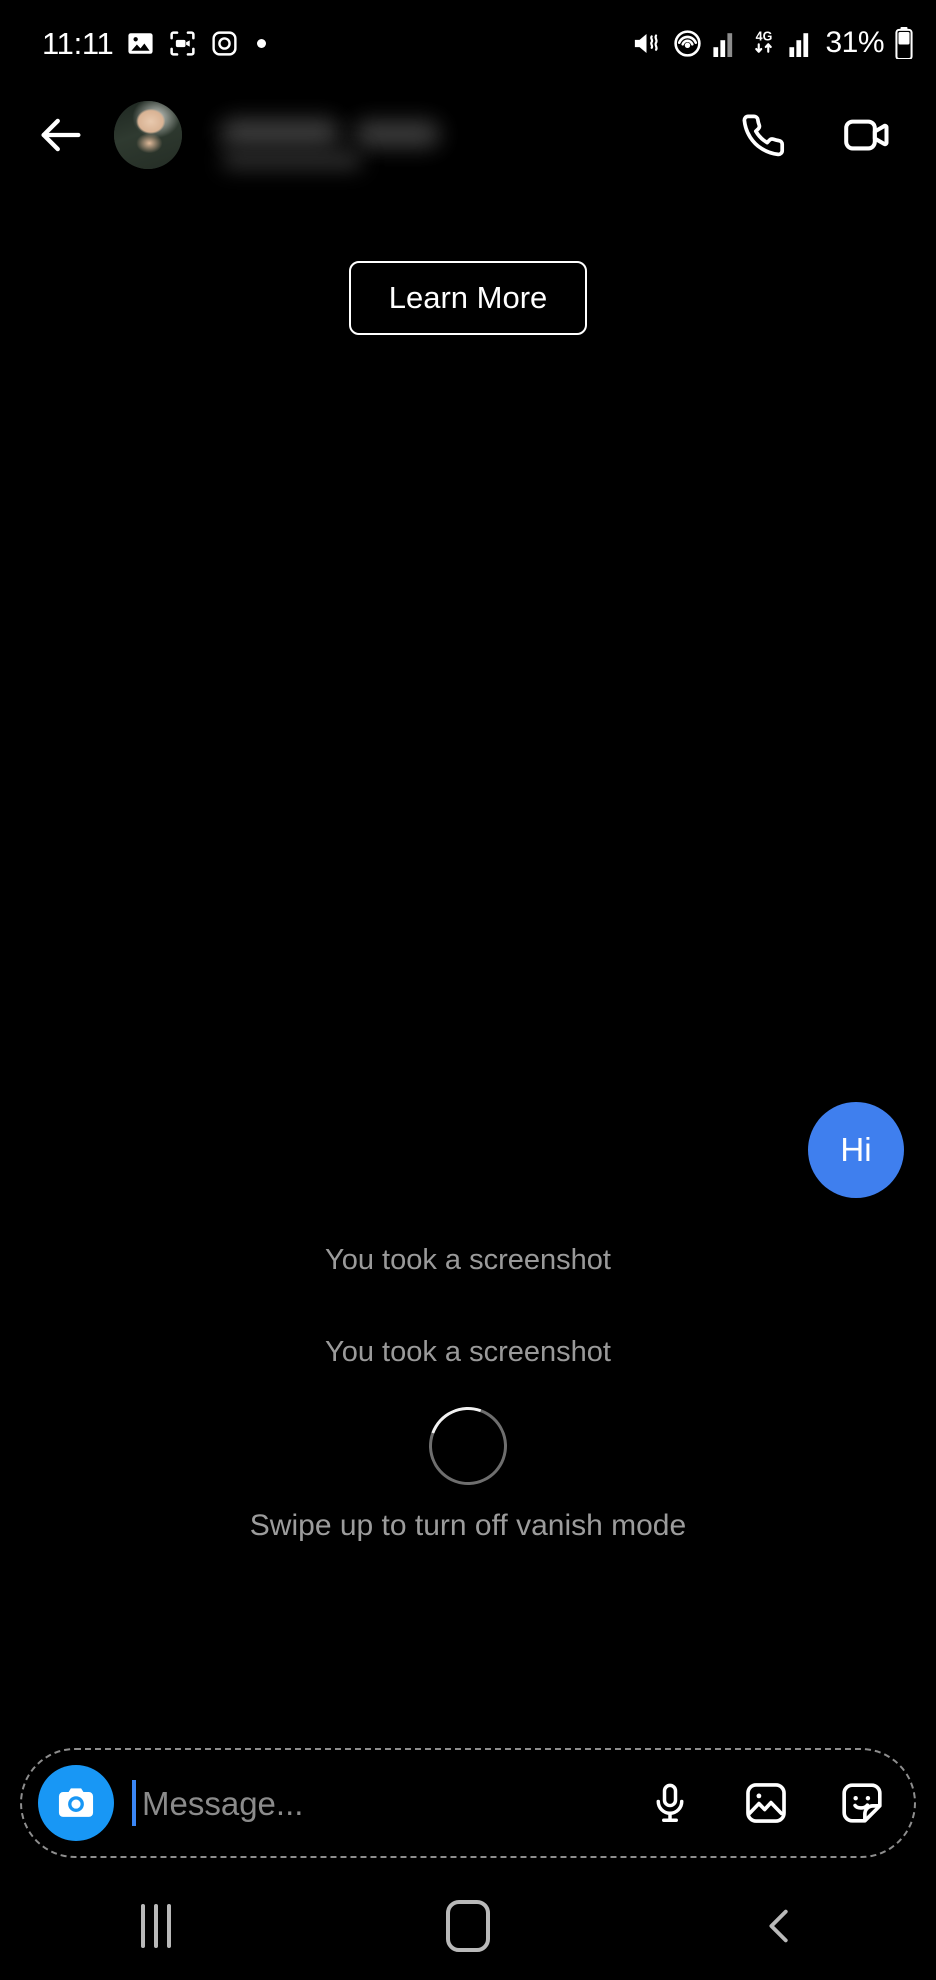  I want to click on battery-percent-label: 31%, so click(854, 42).